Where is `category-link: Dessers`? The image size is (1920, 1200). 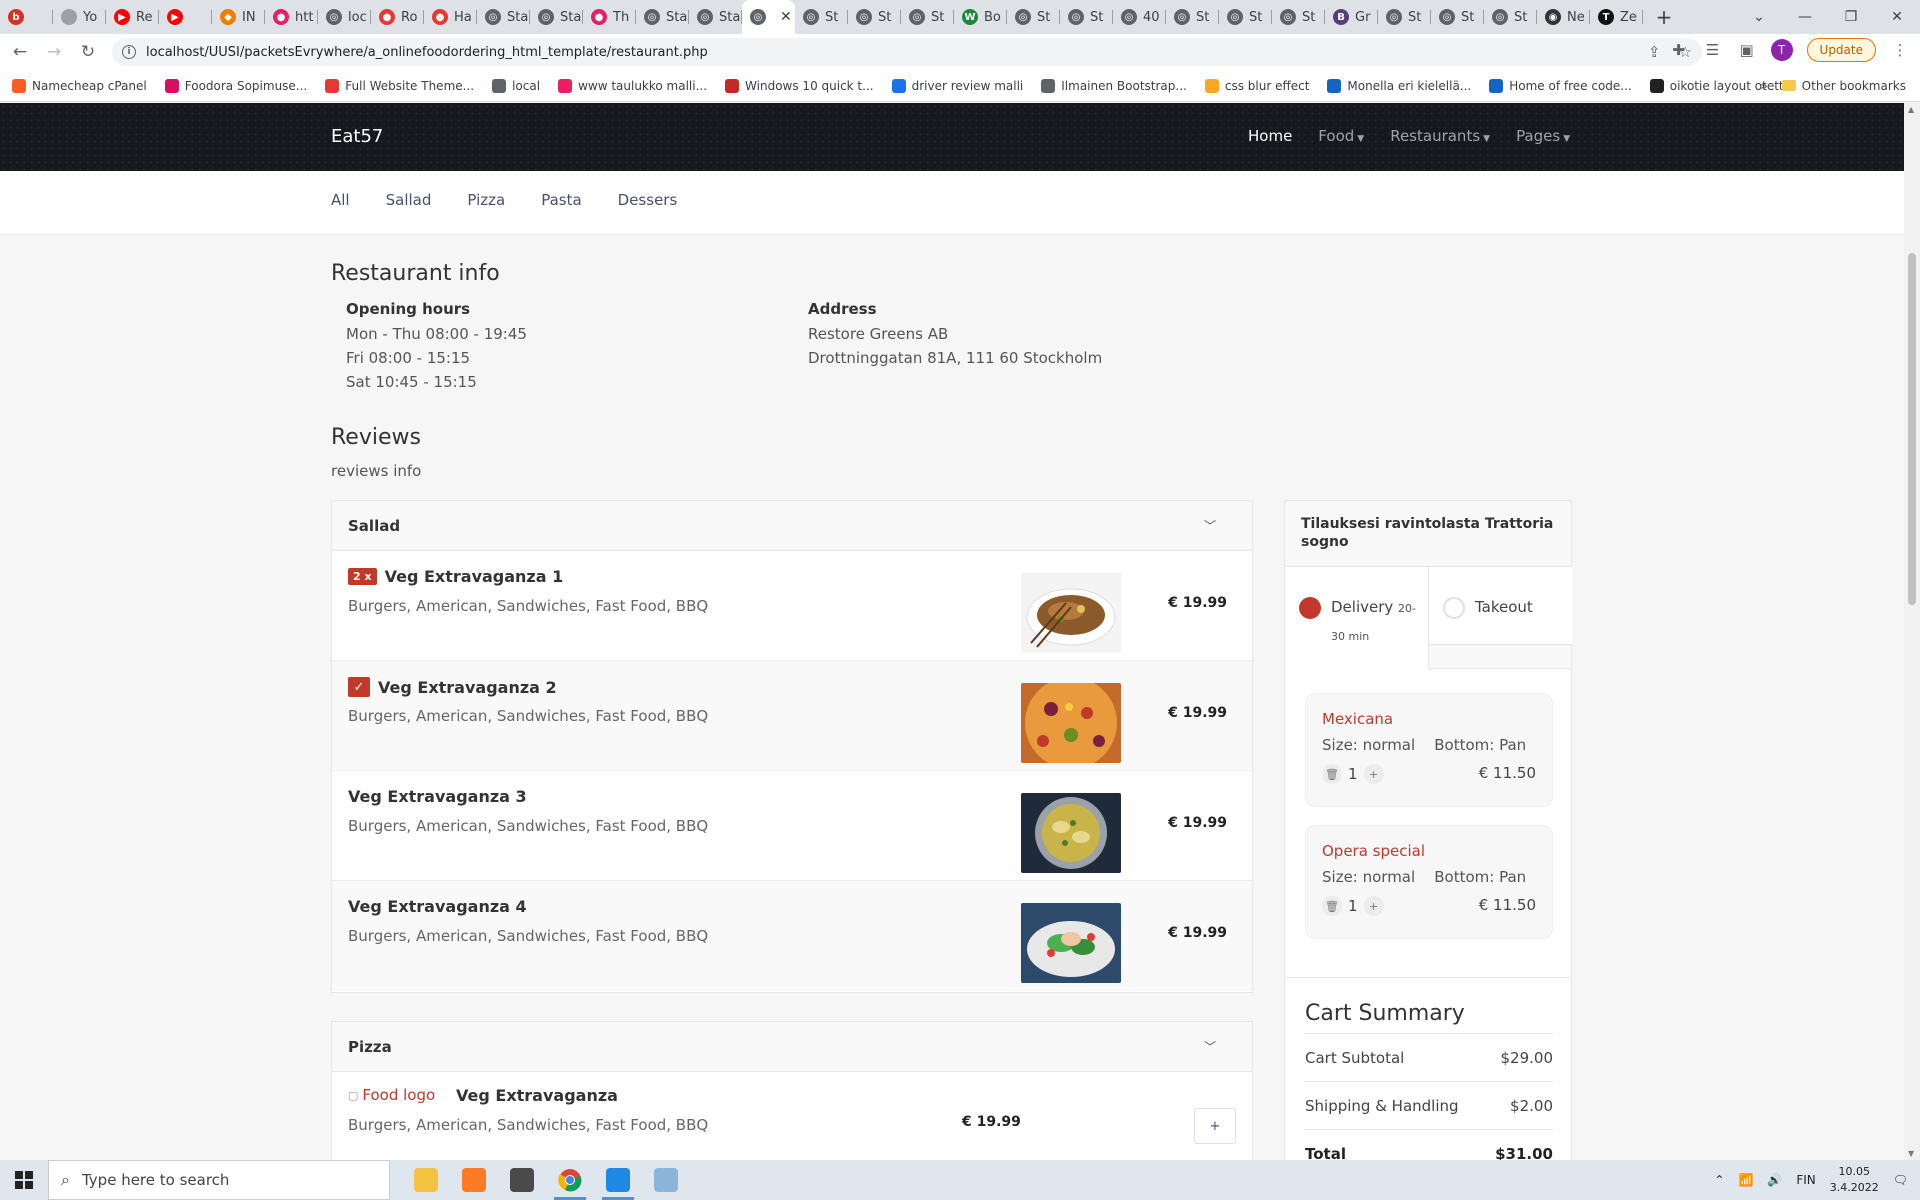
category-link: Dessers is located at coordinates (648, 200).